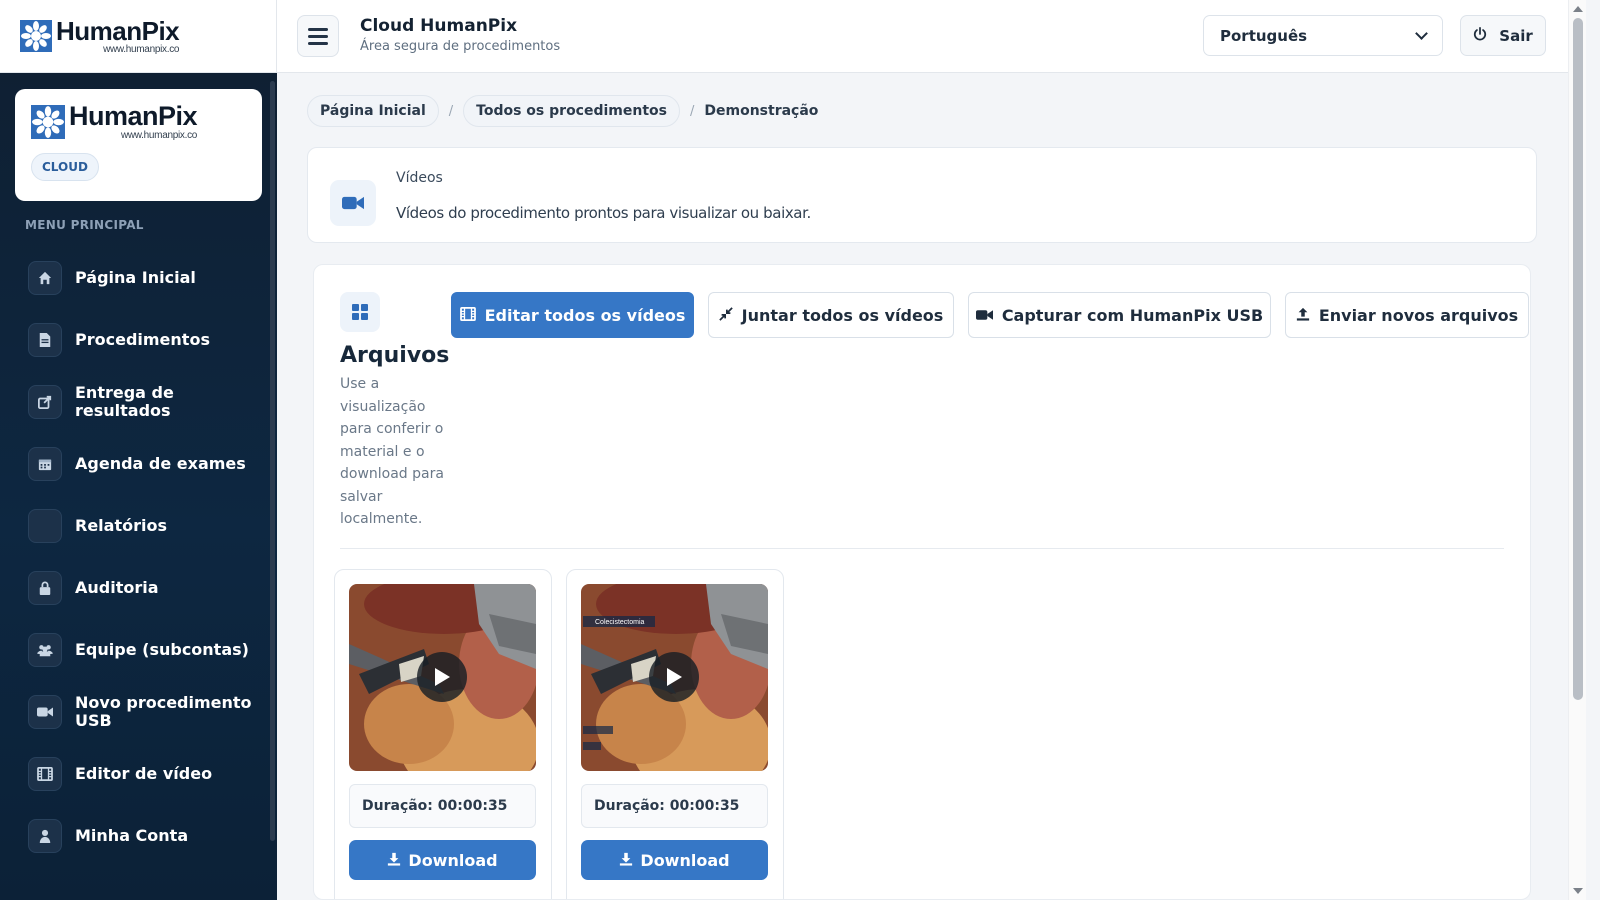  What do you see at coordinates (45, 340) in the screenshot?
I see `document-icon` at bounding box center [45, 340].